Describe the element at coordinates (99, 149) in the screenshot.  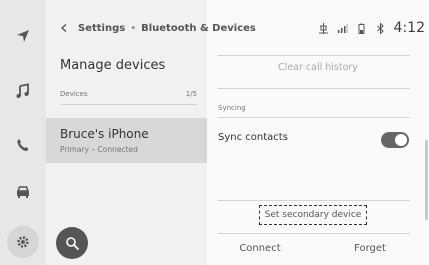
I see `device-status: Primary – Connected` at that location.